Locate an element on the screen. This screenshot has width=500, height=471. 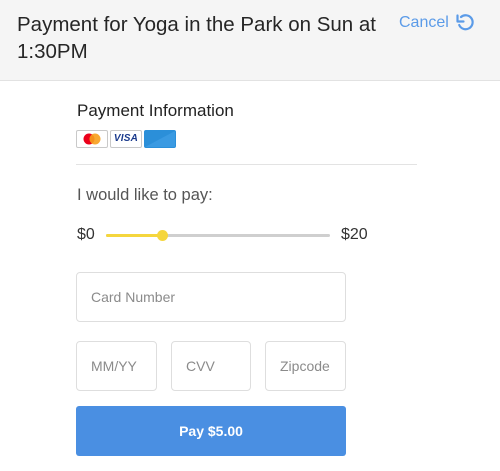
slider-thumb is located at coordinates (162, 235).